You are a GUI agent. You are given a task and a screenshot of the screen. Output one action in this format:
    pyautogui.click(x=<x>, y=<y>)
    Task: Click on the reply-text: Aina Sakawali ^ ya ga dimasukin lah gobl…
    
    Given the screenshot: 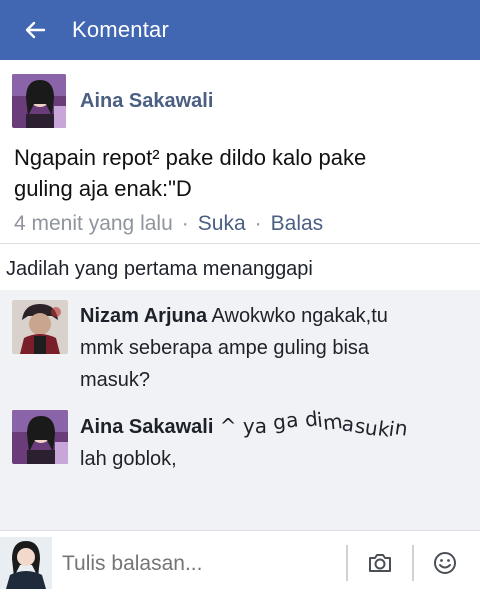 What is the action you would take?
    pyautogui.click(x=245, y=438)
    